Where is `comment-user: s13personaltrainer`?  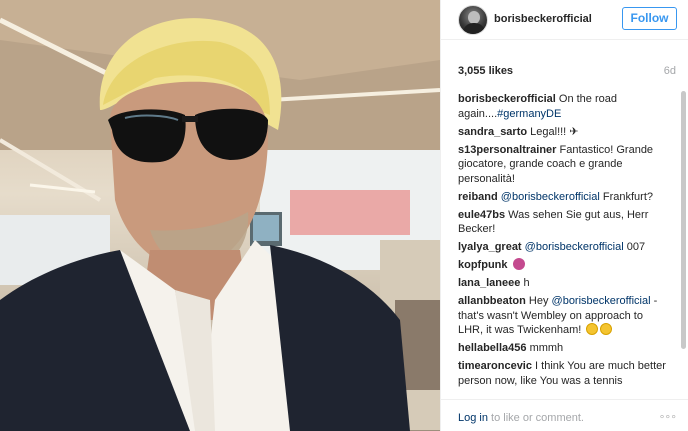
comment-user: s13personaltrainer is located at coordinates (507, 150).